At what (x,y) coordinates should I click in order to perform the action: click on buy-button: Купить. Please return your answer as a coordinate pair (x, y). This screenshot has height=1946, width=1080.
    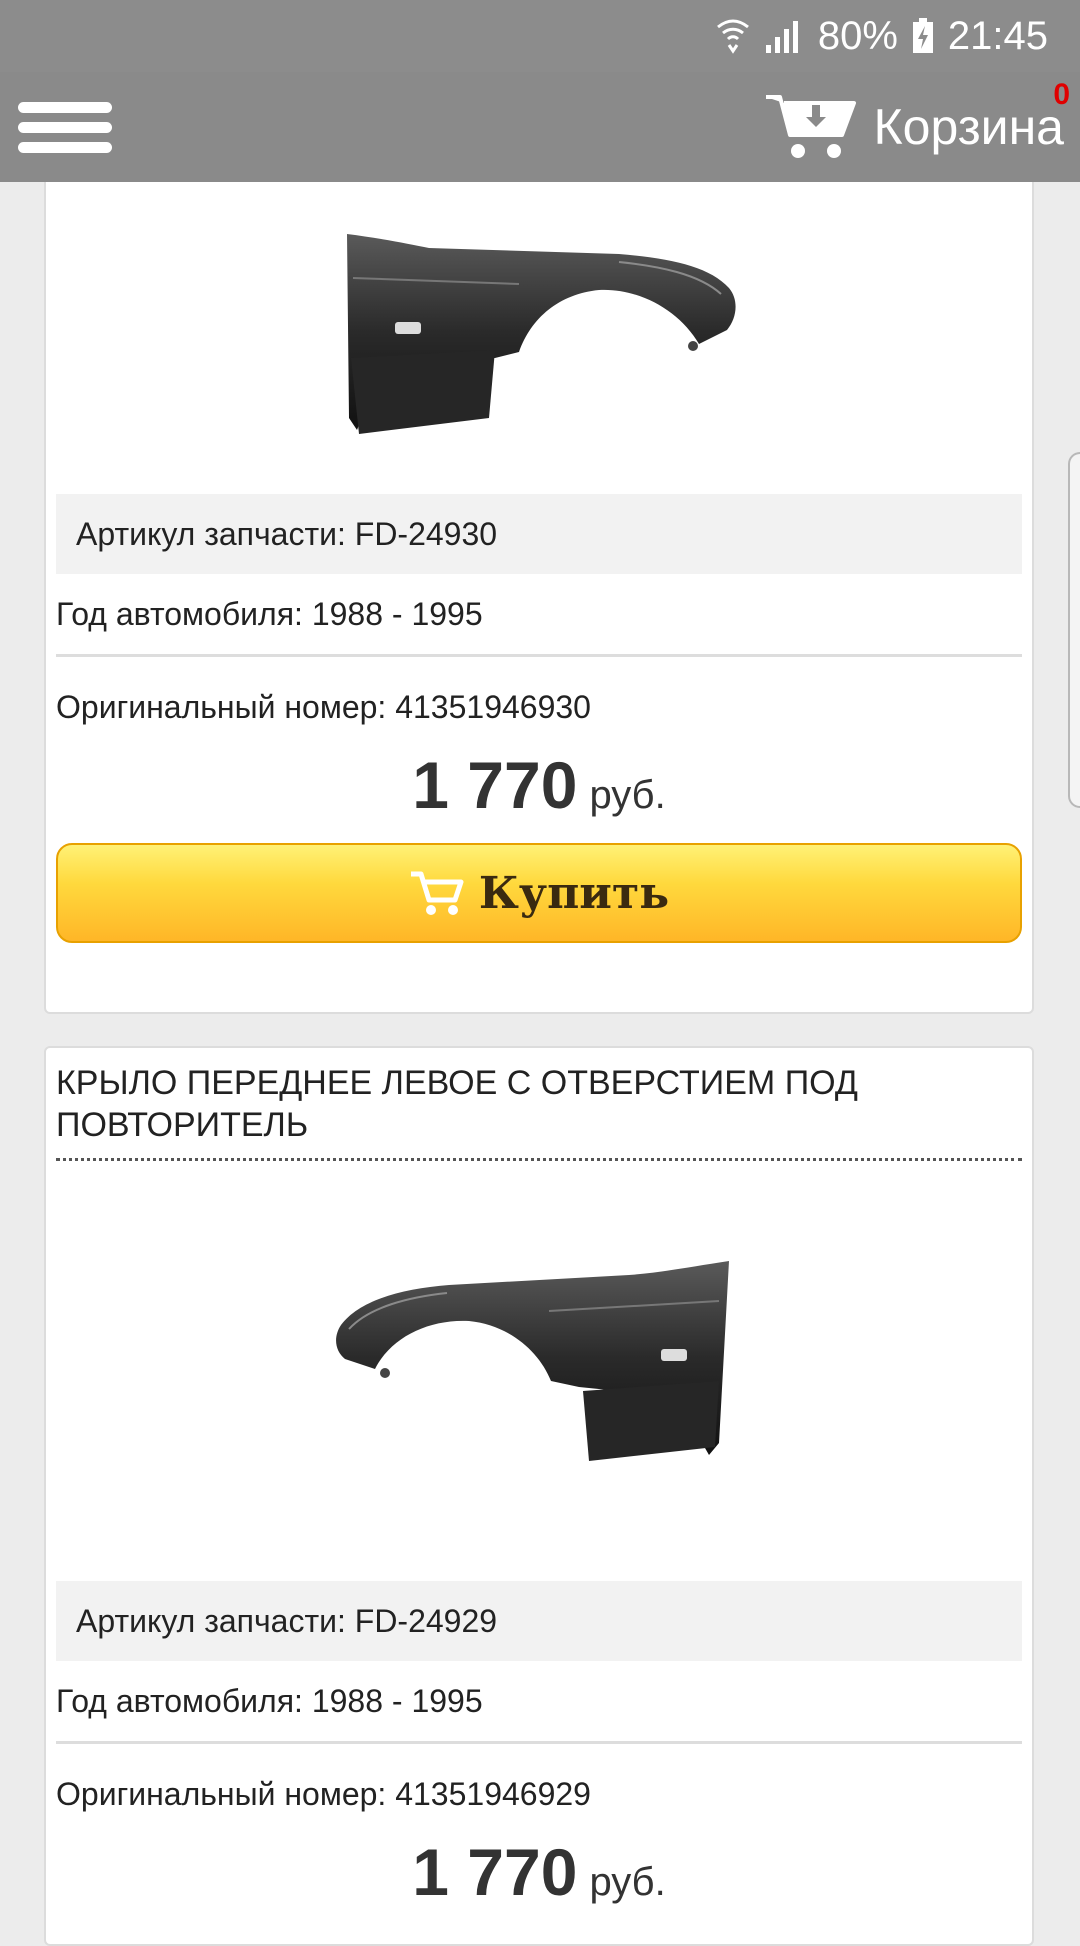
    Looking at the image, I should click on (539, 893).